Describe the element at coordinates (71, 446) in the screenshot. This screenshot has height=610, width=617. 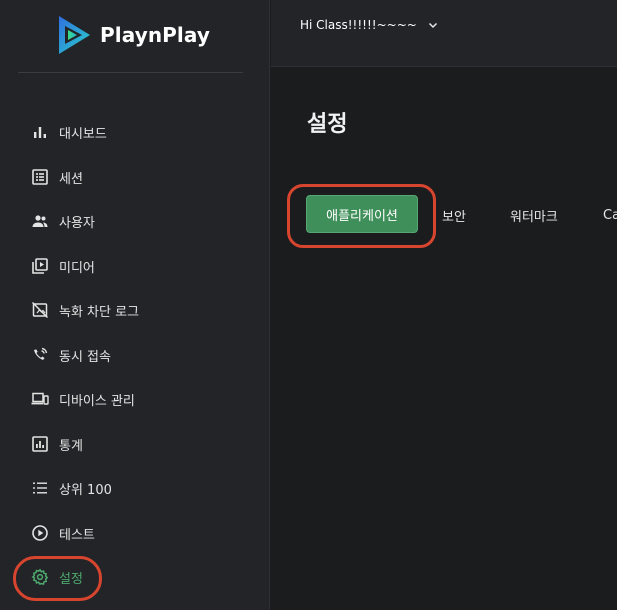
I see `sidebar-item-label: 통계` at that location.